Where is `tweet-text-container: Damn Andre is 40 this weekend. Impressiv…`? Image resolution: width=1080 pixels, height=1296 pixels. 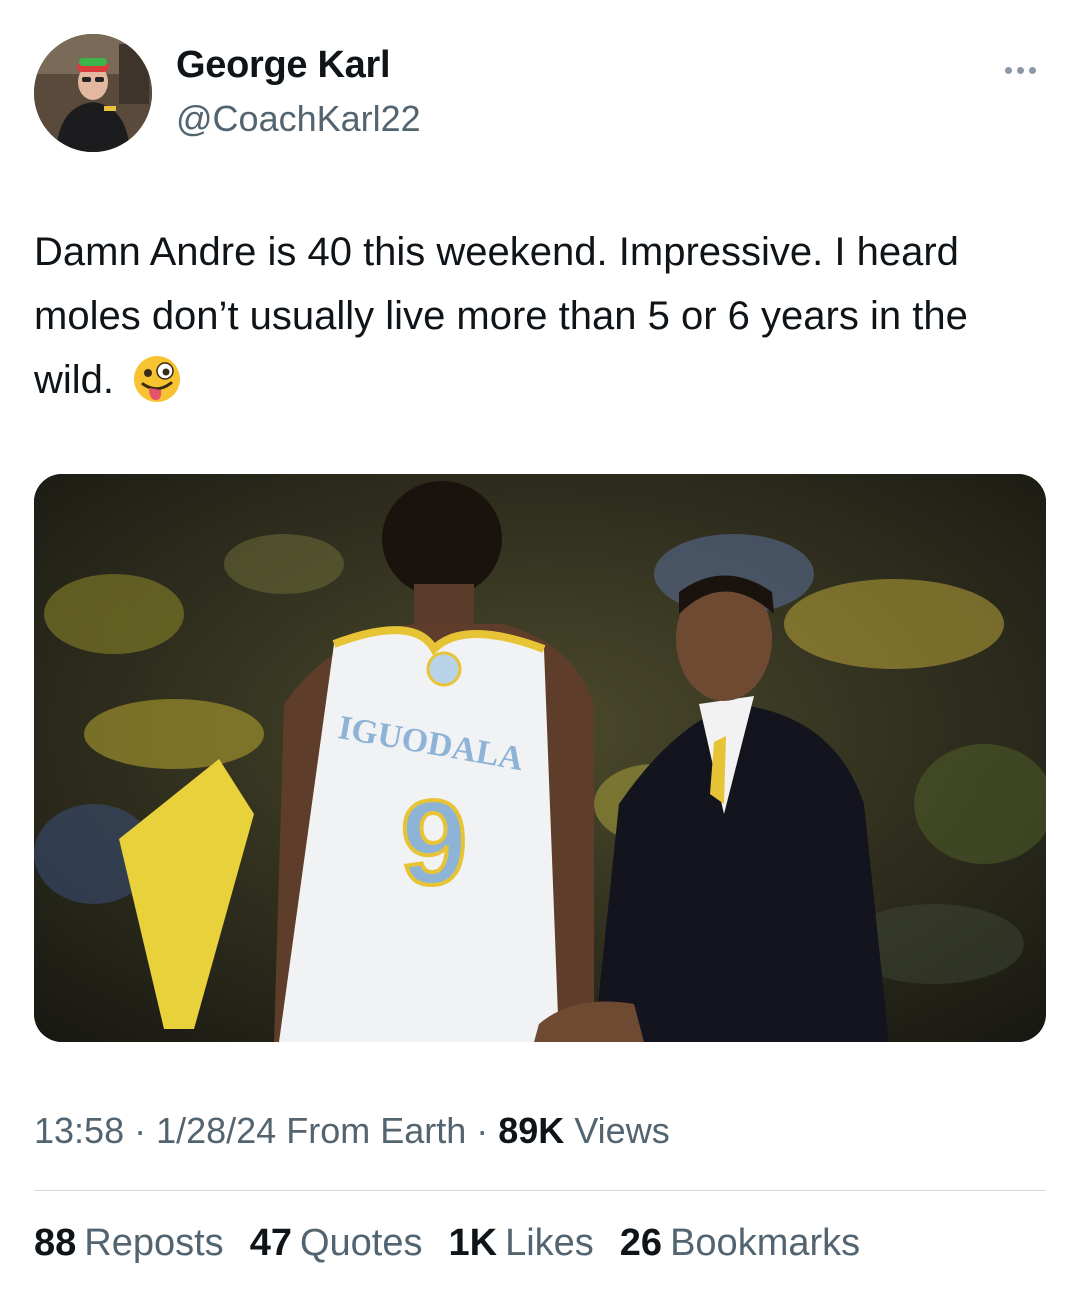 tweet-text-container: Damn Andre is 40 this weekend. Impressiv… is located at coordinates (534, 316).